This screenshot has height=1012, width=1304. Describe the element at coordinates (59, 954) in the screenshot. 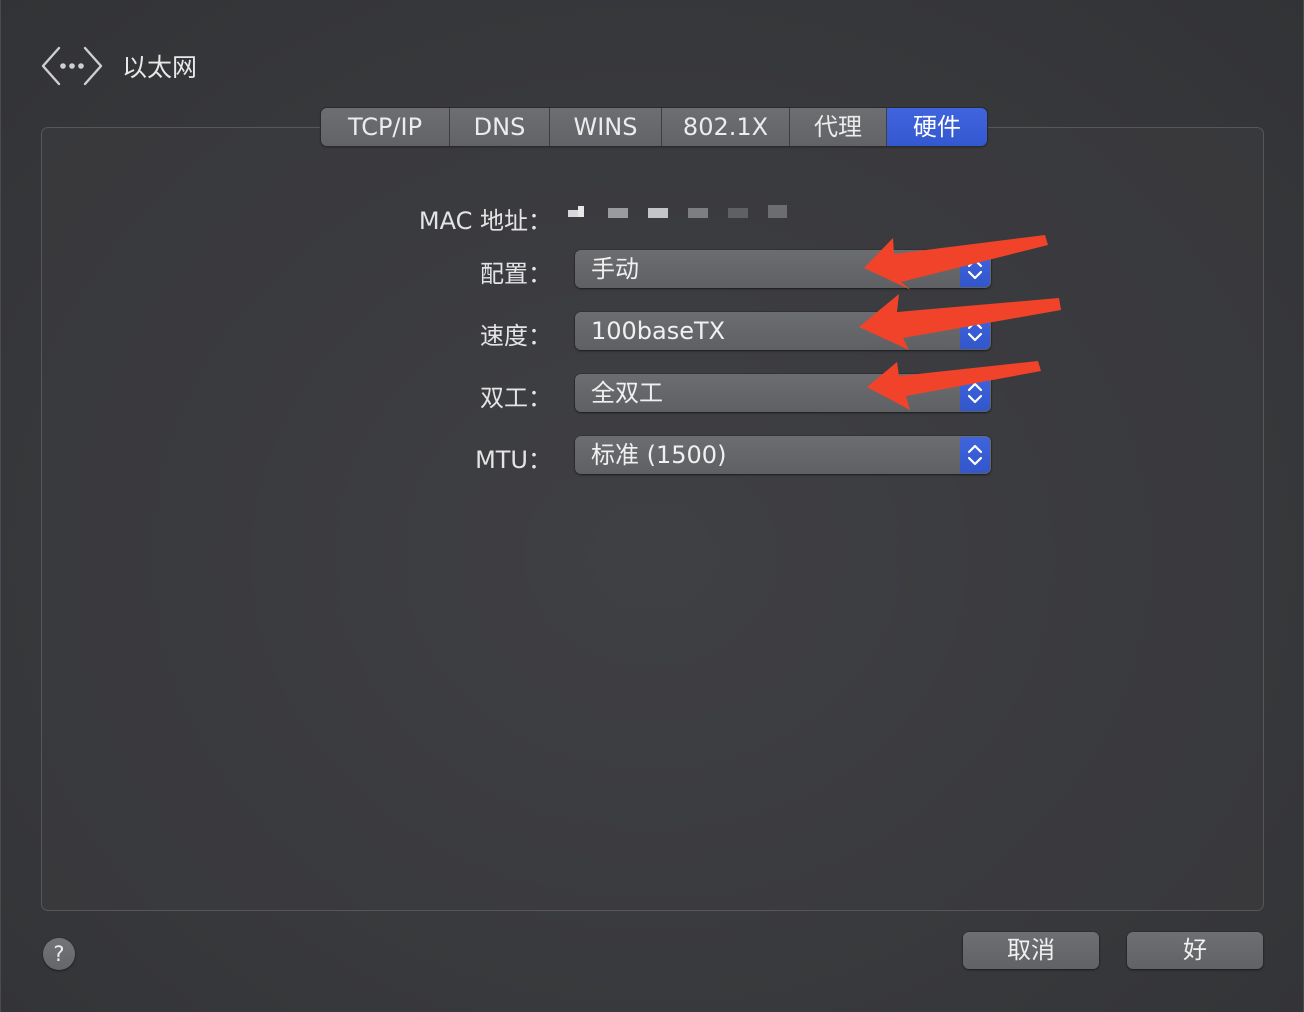

I see `help-button: ?` at that location.